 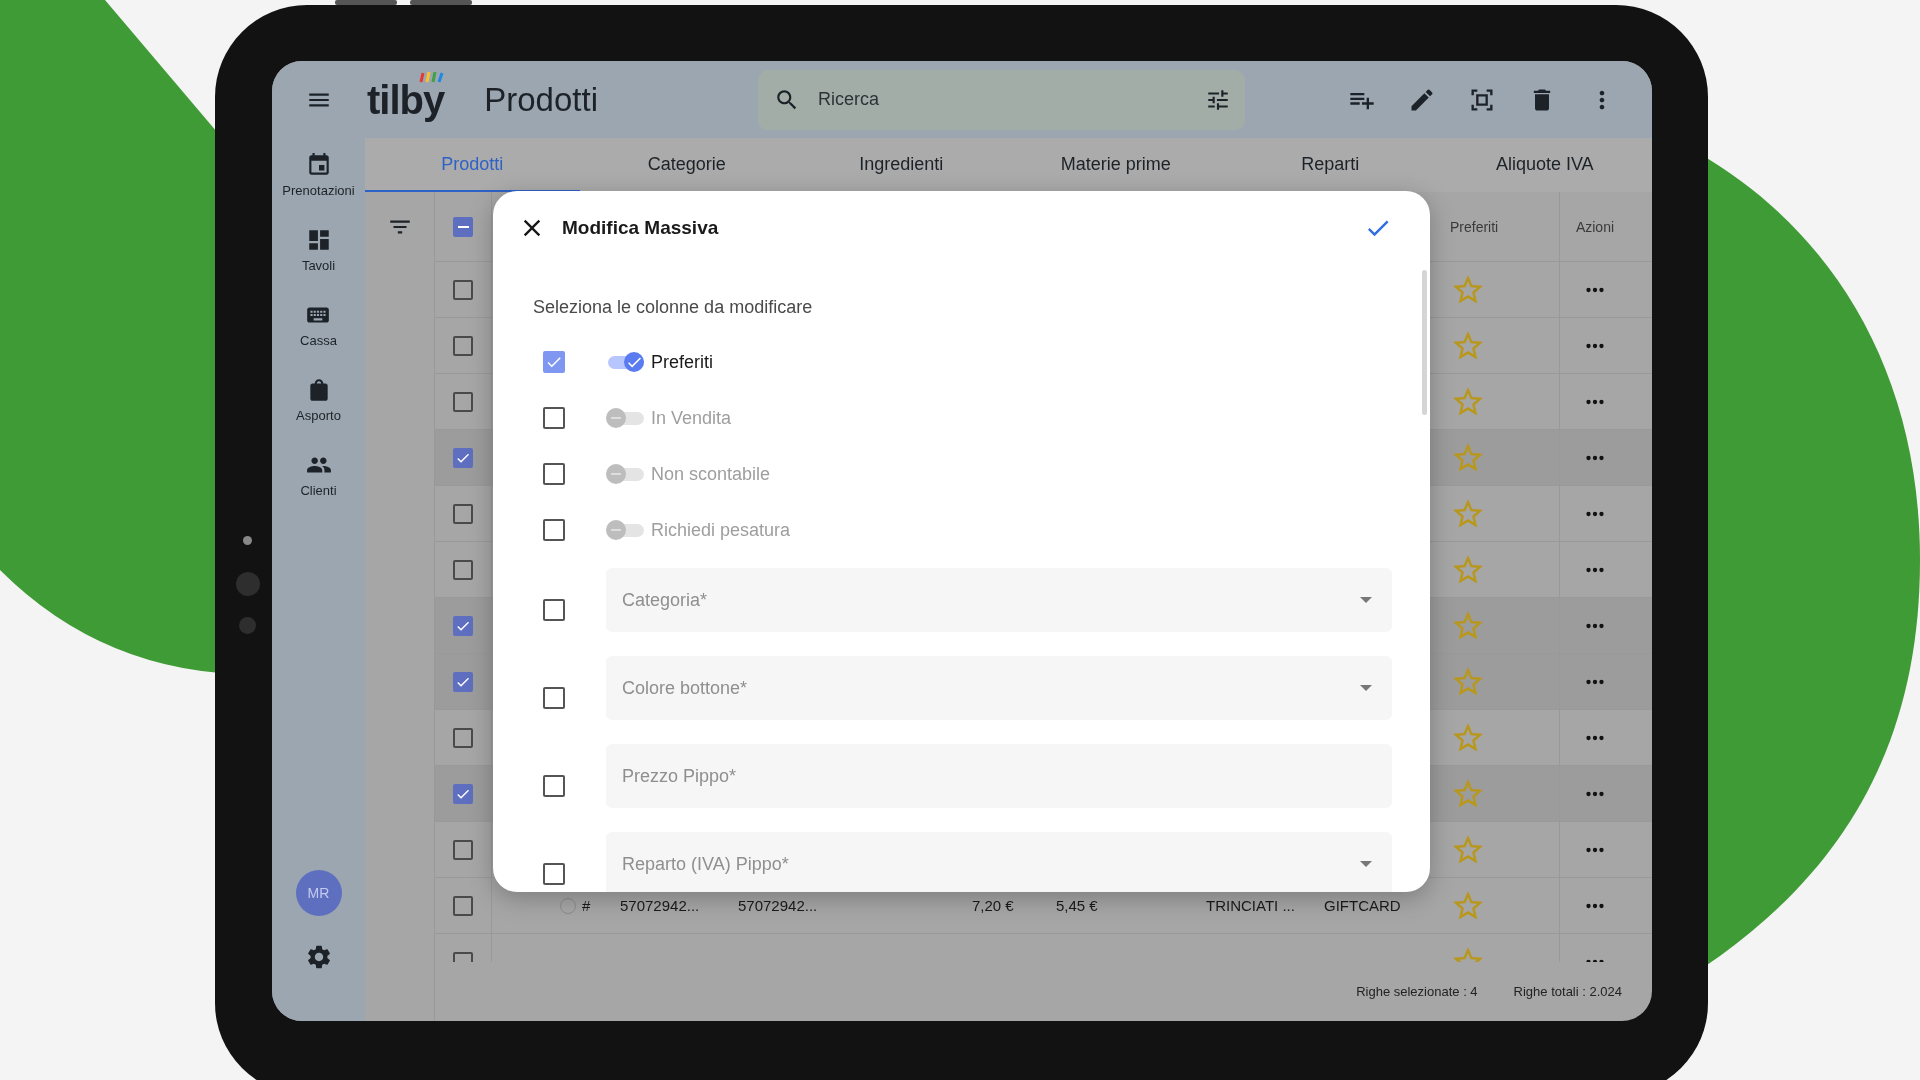 I want to click on dropdown-field: Categoria*, so click(x=999, y=600).